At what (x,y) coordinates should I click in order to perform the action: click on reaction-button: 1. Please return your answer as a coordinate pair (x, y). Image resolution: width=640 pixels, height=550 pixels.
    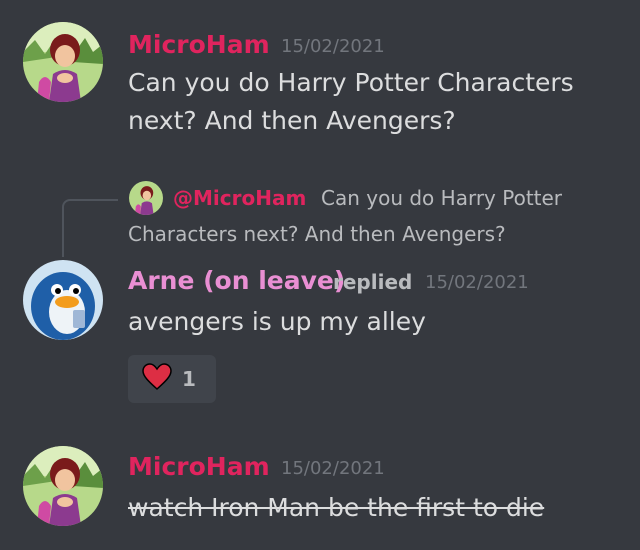
    Looking at the image, I should click on (172, 379).